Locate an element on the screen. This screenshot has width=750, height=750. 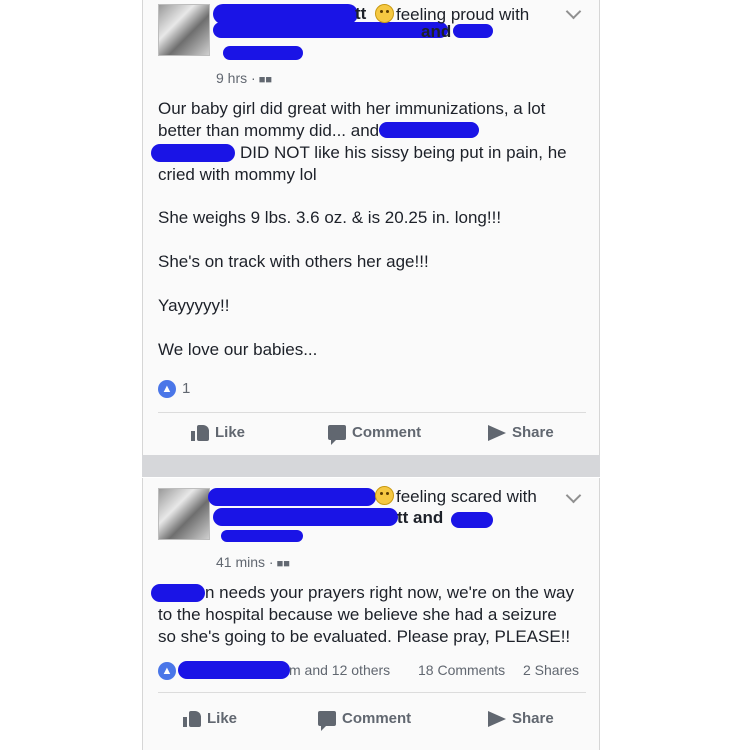
feeling-label: feeling proud with is located at coordinates (452, 14).